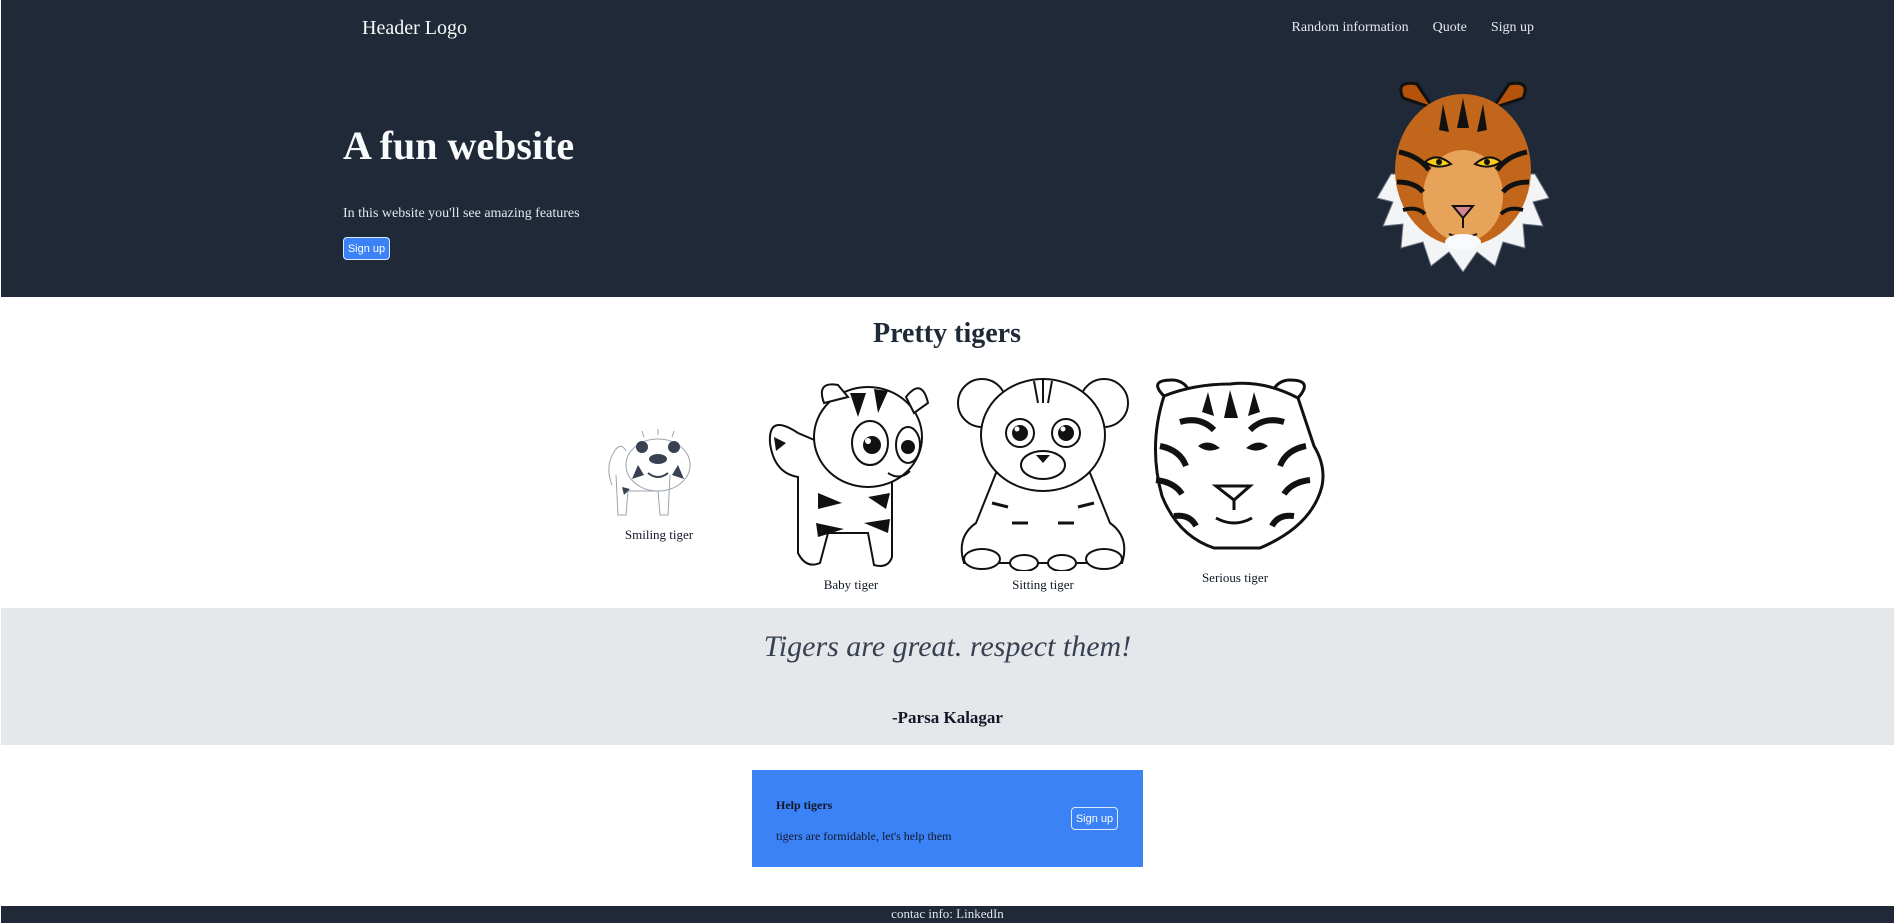  What do you see at coordinates (864, 836) in the screenshot?
I see `cta-text: tigers are formidable, let's help them` at bounding box center [864, 836].